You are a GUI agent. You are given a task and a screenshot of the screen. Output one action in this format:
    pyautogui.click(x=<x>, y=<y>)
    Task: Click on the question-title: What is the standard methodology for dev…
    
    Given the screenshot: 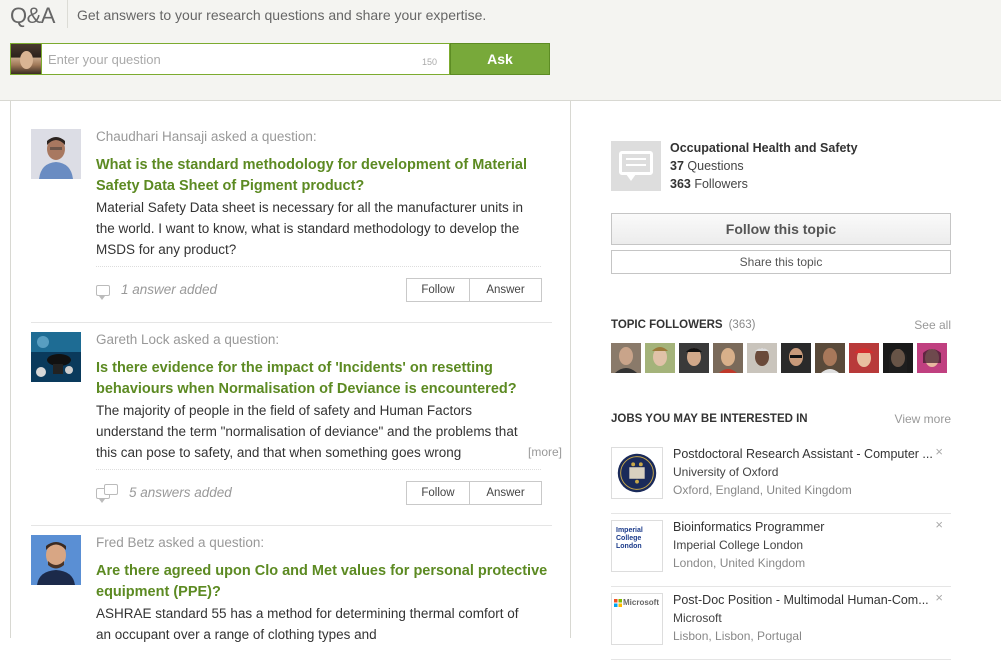 What is the action you would take?
    pyautogui.click(x=324, y=176)
    